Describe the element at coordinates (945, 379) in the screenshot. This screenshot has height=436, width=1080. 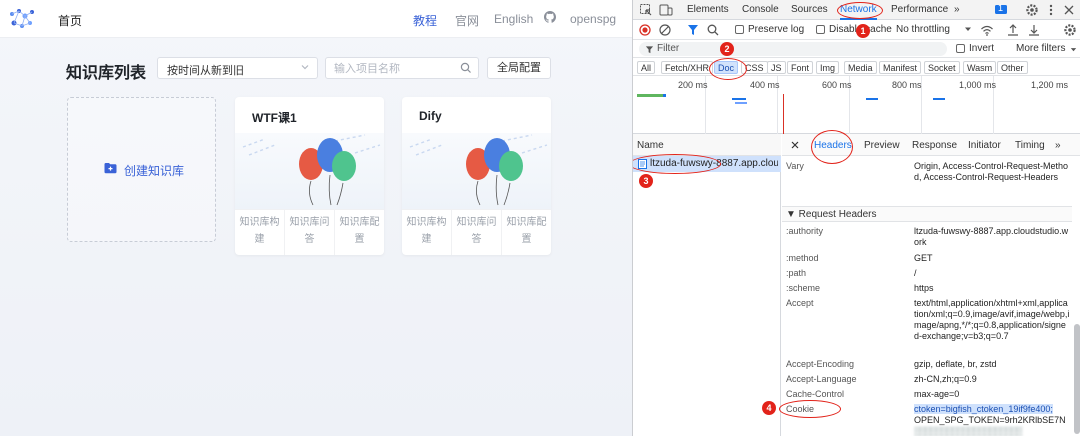
I see `header-value: zh-CN,zh;q=0.9` at that location.